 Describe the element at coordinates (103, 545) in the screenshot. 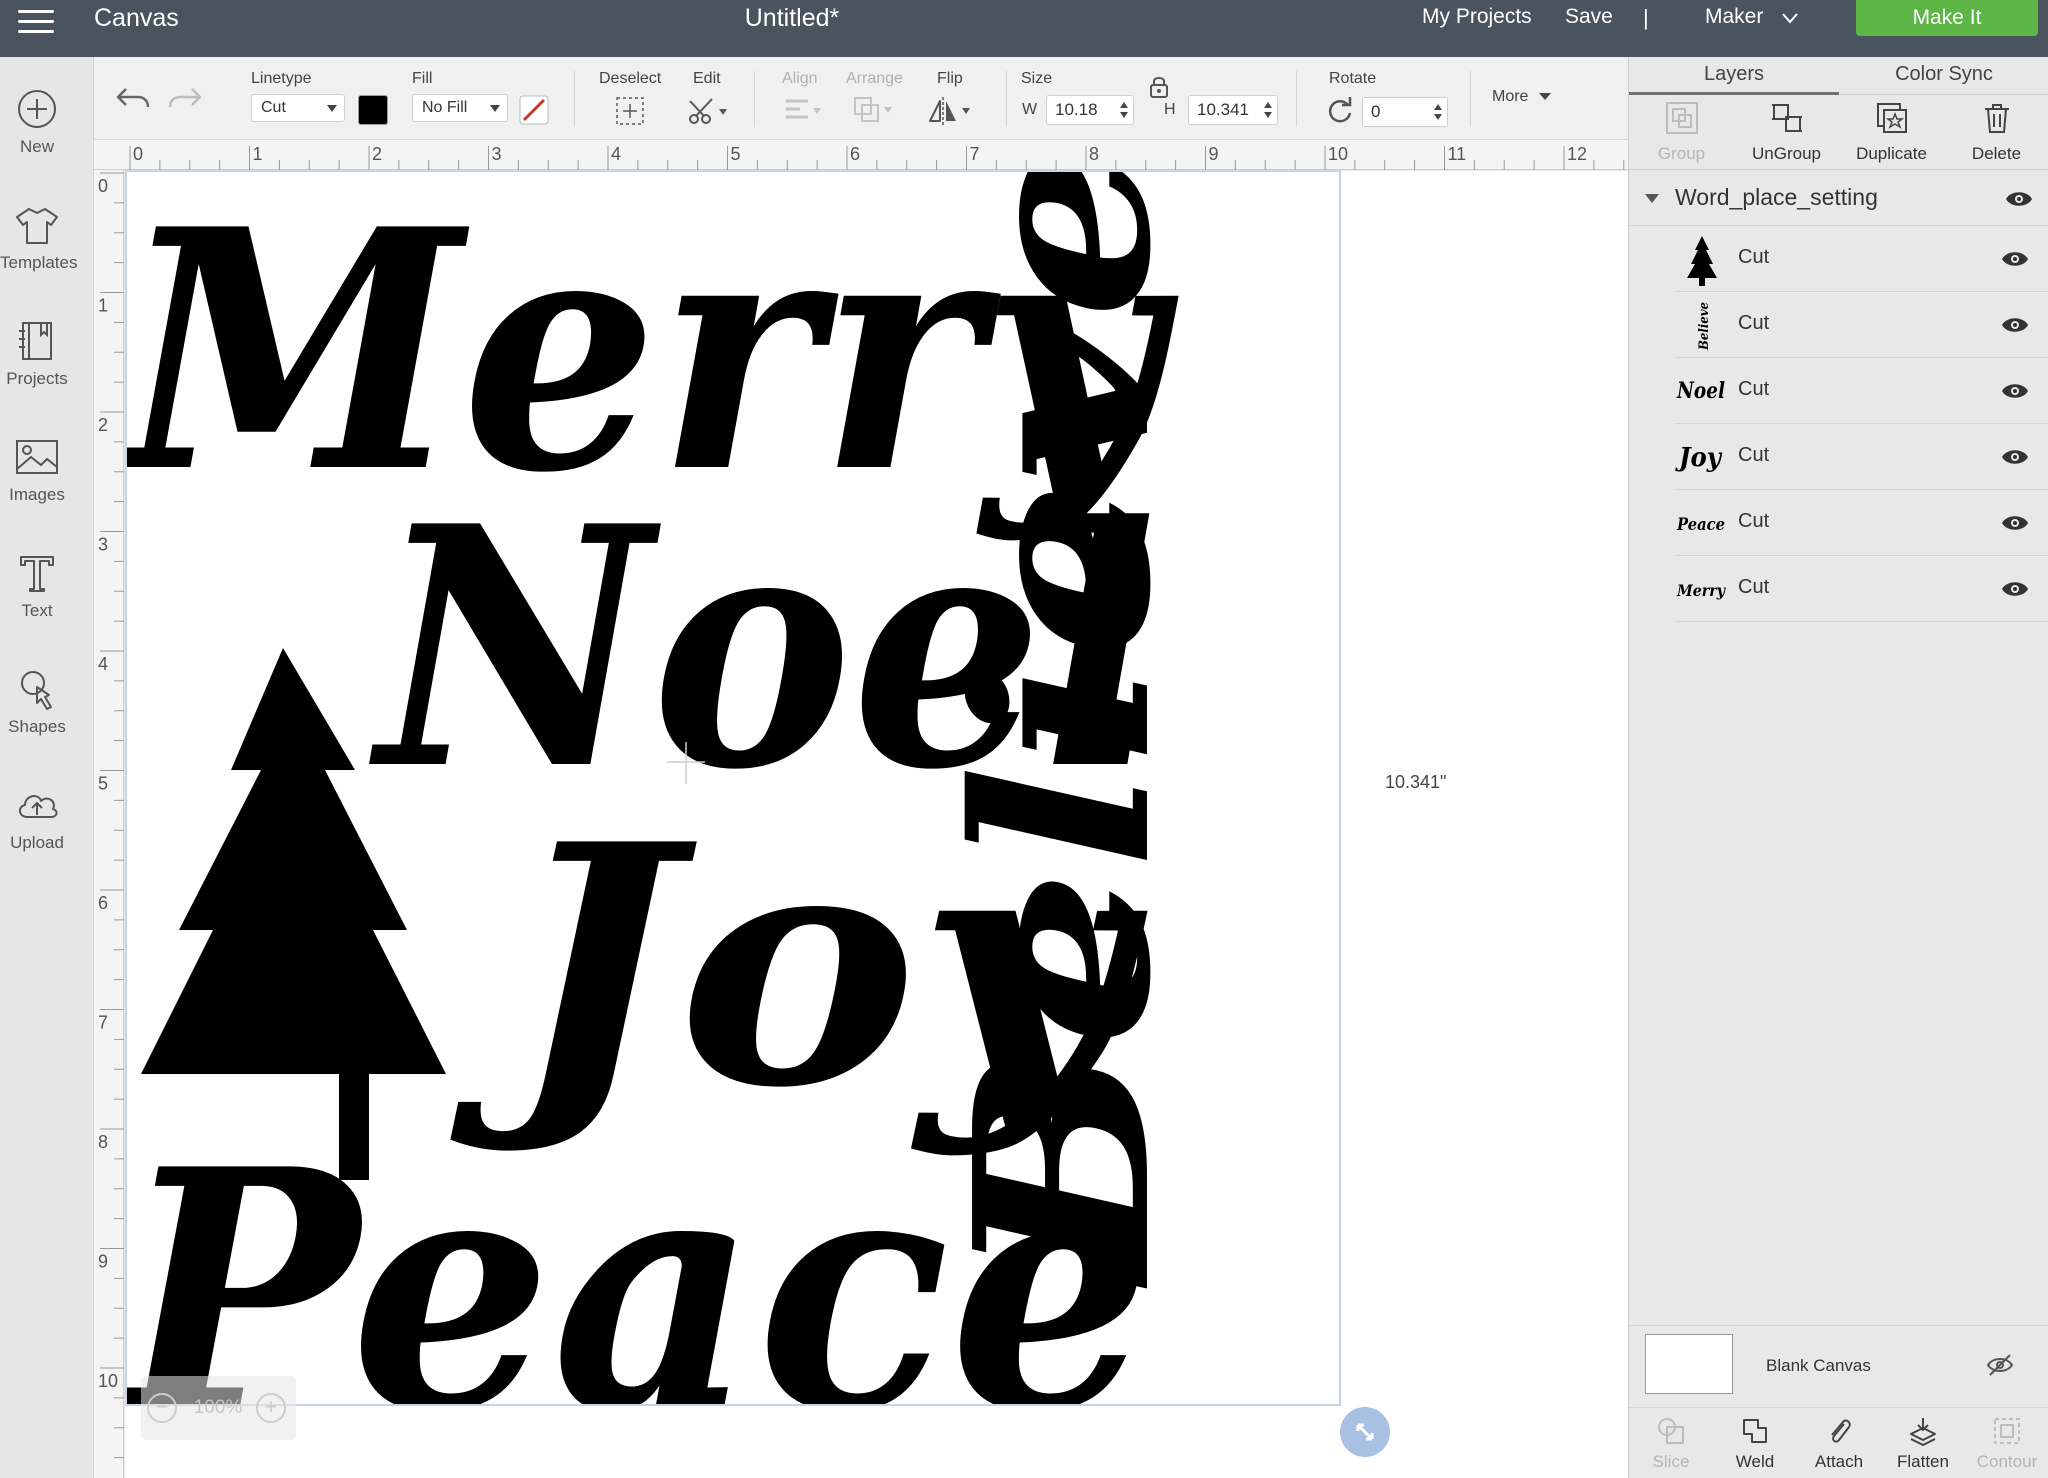

I see `ruler-tick-label: 3` at that location.